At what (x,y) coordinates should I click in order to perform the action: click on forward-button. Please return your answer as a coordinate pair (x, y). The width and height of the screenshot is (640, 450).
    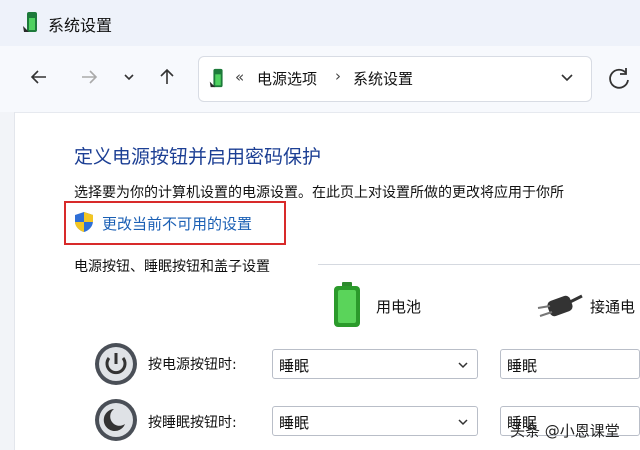
    Looking at the image, I should click on (89, 77).